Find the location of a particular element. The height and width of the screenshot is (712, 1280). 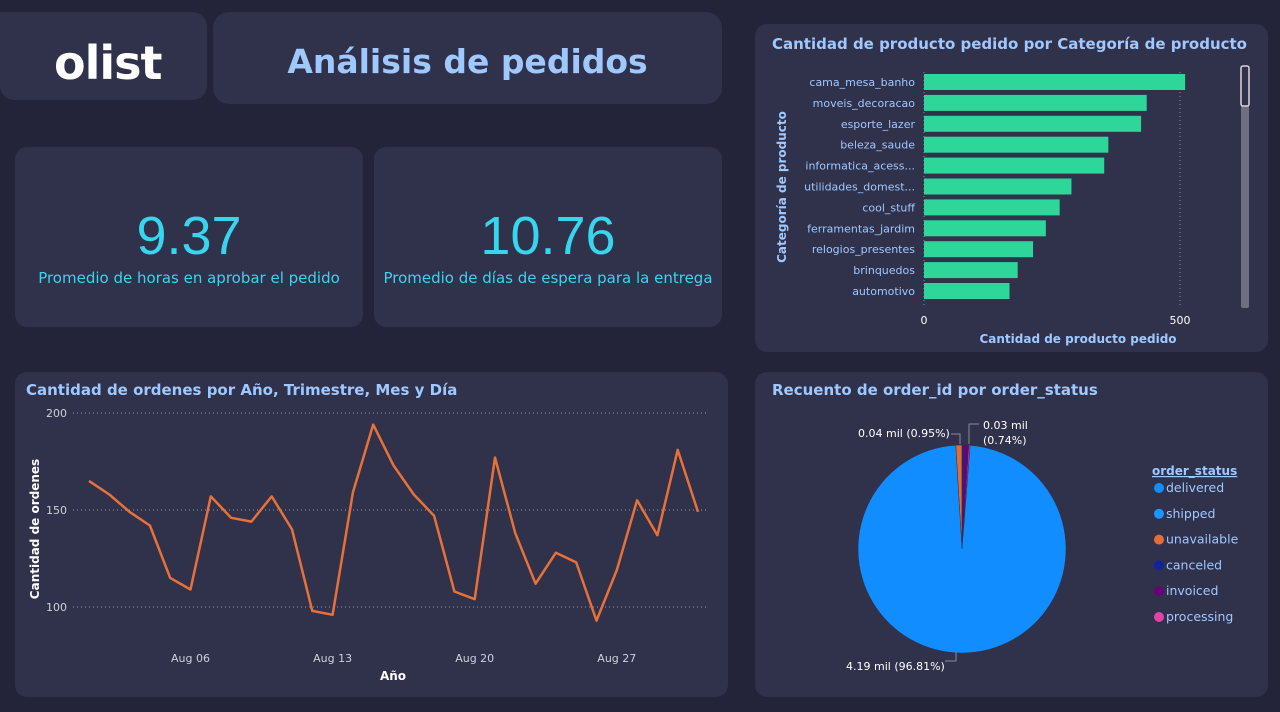

line-x-tick-label: Aug 20 is located at coordinates (474, 658).